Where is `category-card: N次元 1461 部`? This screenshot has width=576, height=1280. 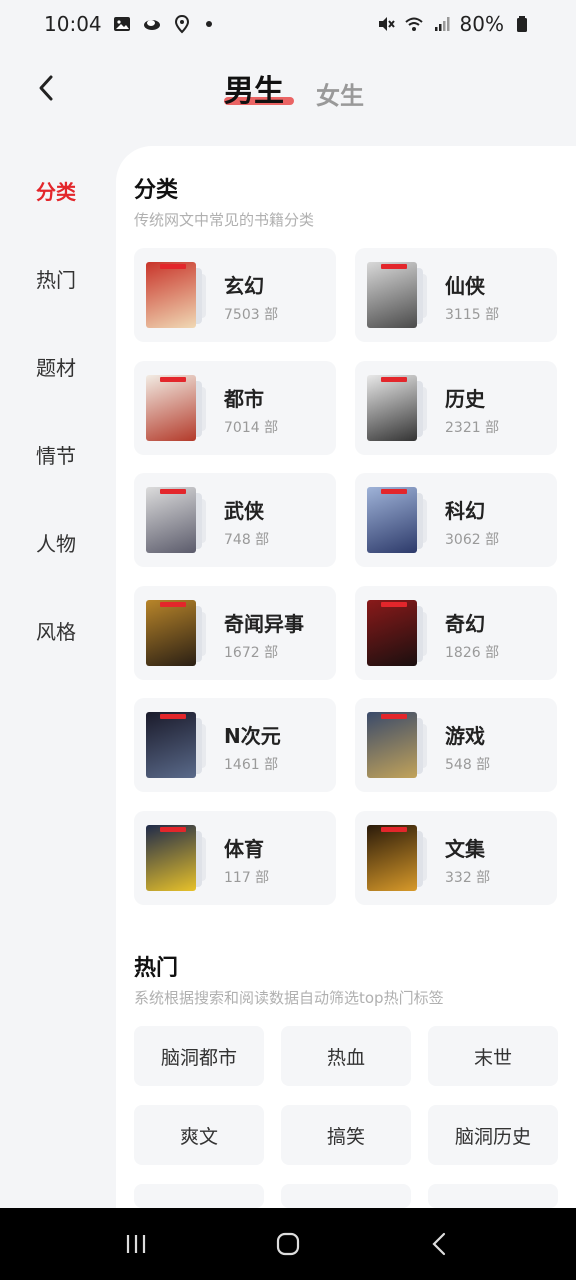 category-card: N次元 1461 部 is located at coordinates (235, 745).